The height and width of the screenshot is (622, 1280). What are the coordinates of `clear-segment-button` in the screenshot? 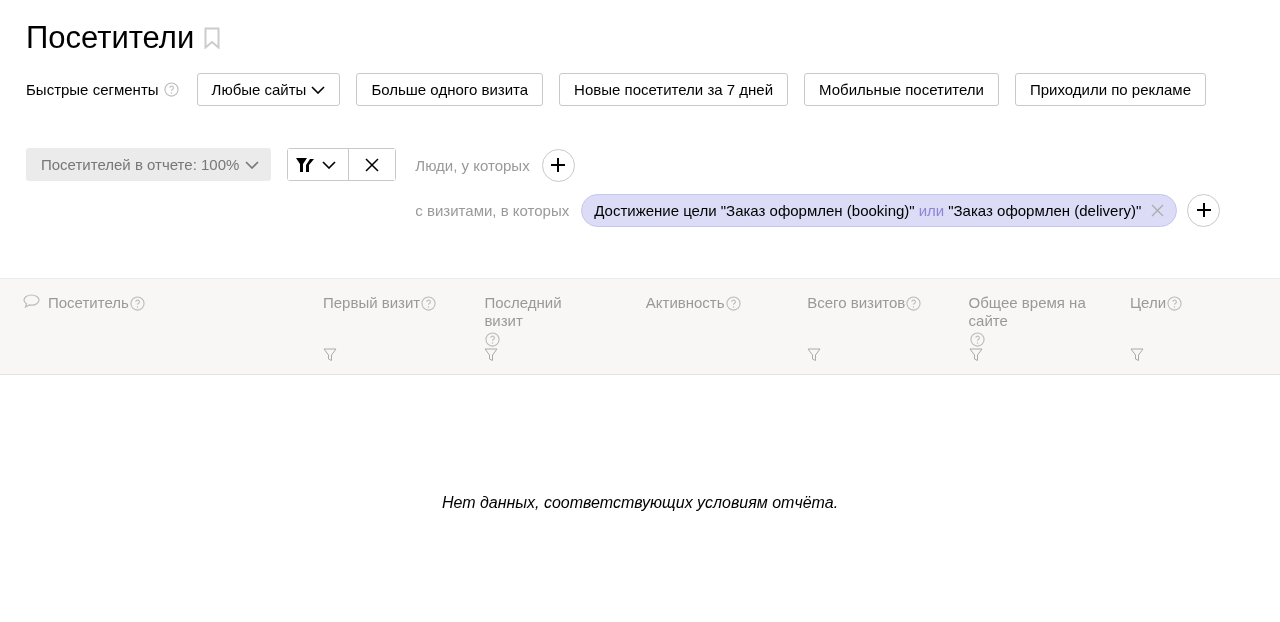 It's located at (372, 164).